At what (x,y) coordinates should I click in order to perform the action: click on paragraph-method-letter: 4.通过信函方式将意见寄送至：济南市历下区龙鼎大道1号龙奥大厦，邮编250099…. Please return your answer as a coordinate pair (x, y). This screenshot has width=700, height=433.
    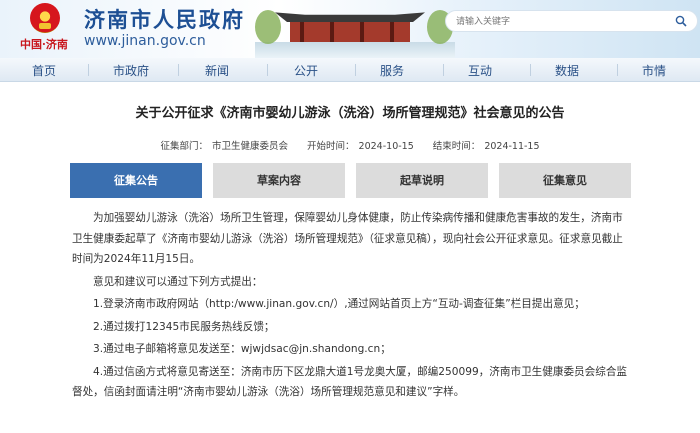
    Looking at the image, I should click on (350, 382).